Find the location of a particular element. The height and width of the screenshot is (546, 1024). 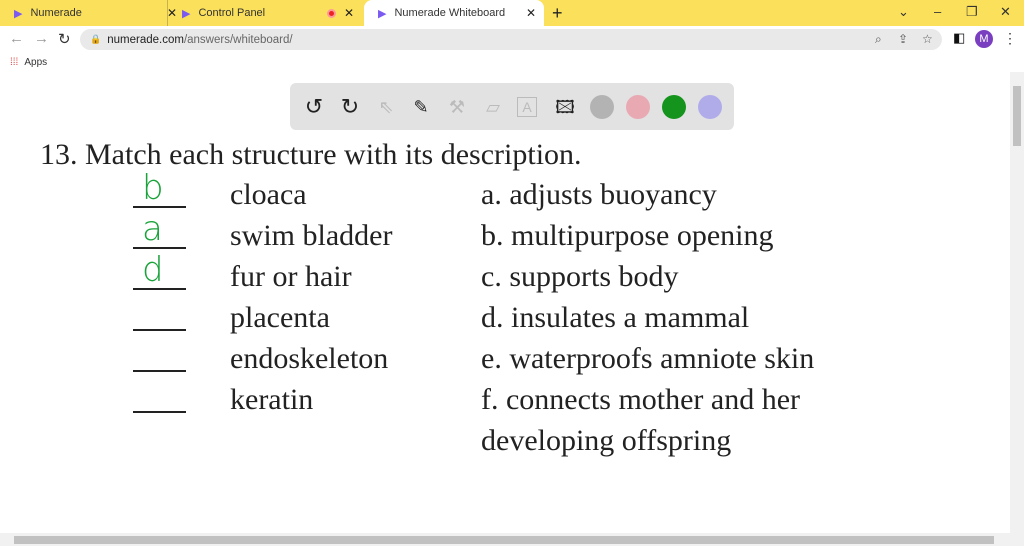

pen-icon: ✎ is located at coordinates (421, 107).